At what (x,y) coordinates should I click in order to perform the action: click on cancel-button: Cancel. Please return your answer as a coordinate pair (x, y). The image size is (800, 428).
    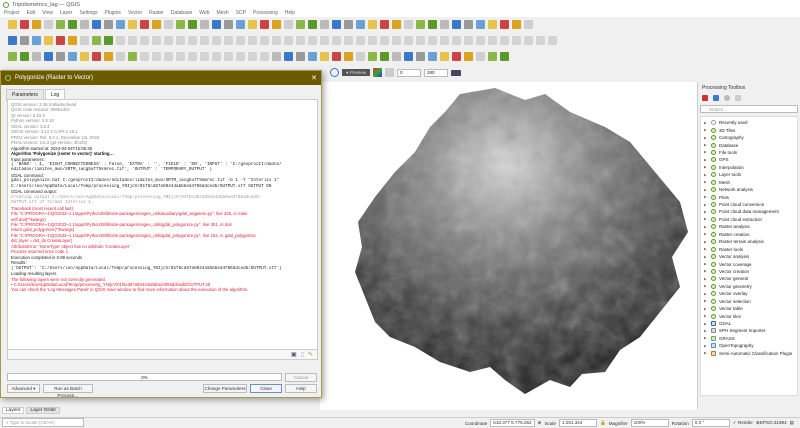
    Looking at the image, I should click on (301, 377).